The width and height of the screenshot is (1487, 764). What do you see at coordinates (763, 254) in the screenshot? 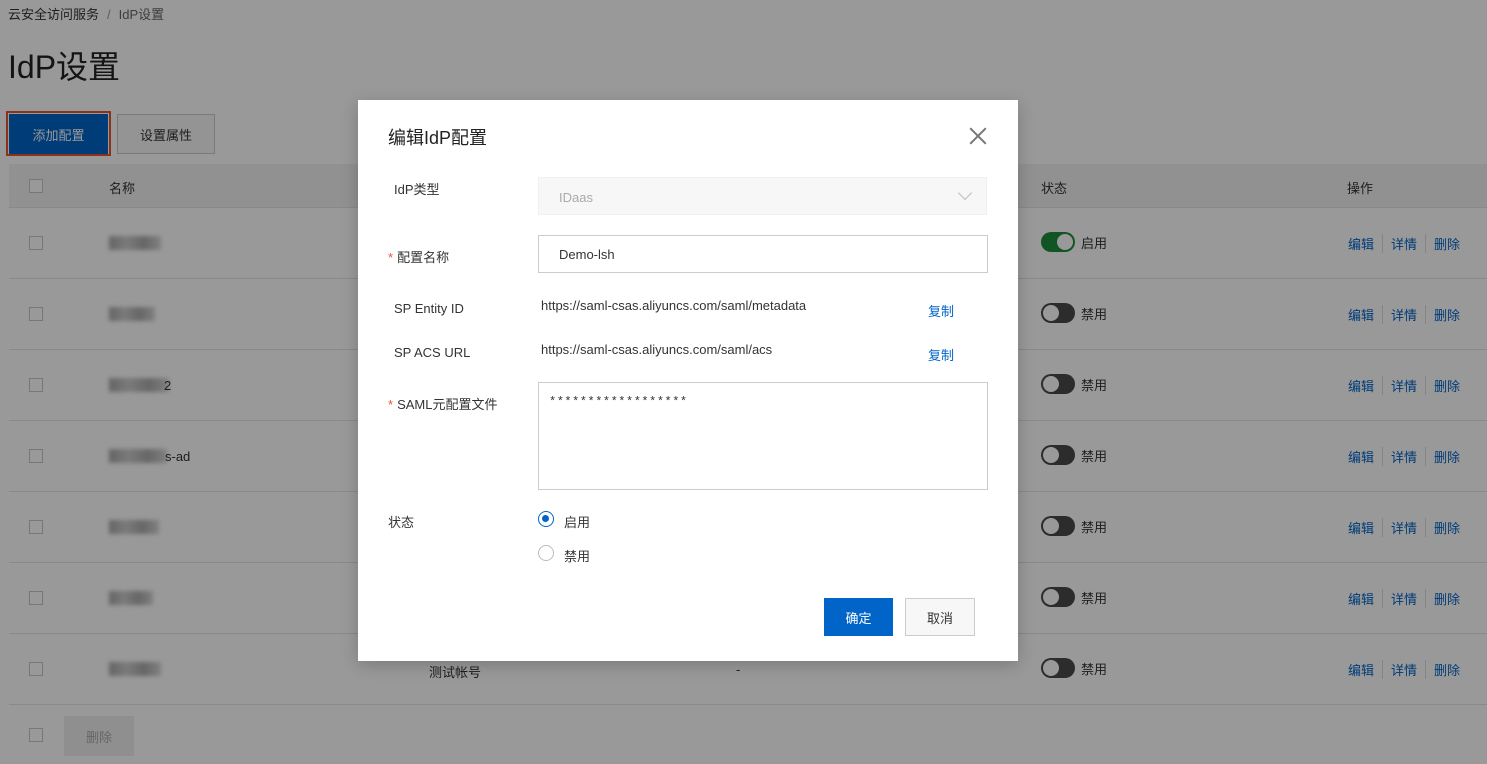
I see `config-name-input` at bounding box center [763, 254].